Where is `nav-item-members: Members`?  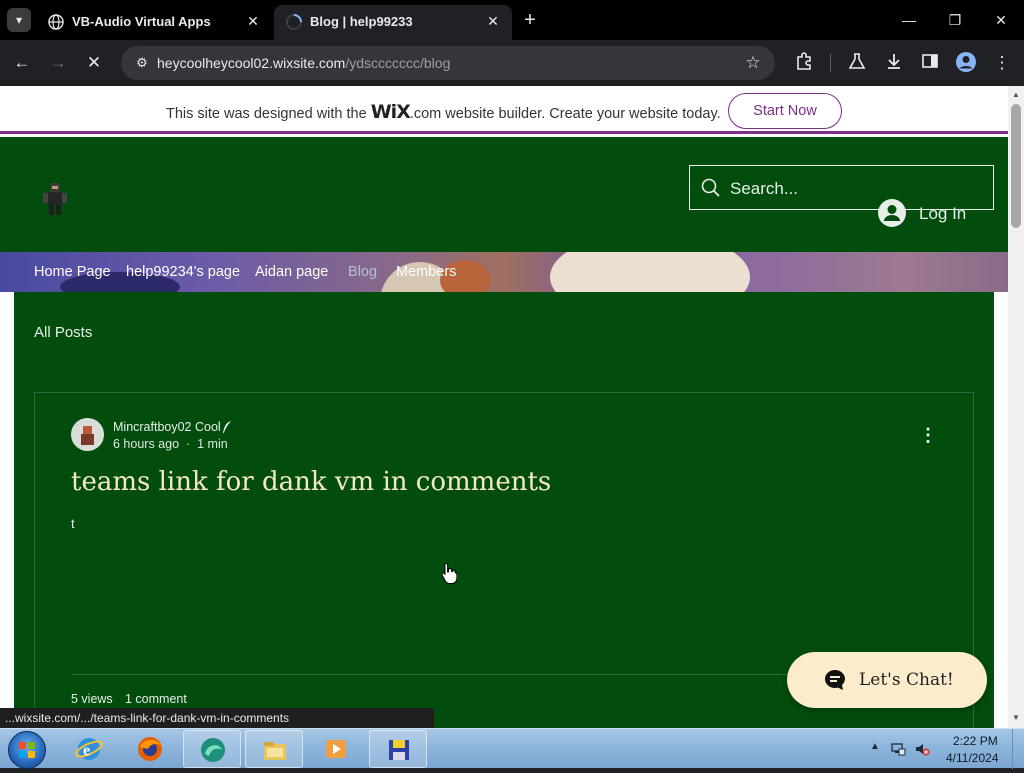
nav-item-members: Members is located at coordinates (426, 272).